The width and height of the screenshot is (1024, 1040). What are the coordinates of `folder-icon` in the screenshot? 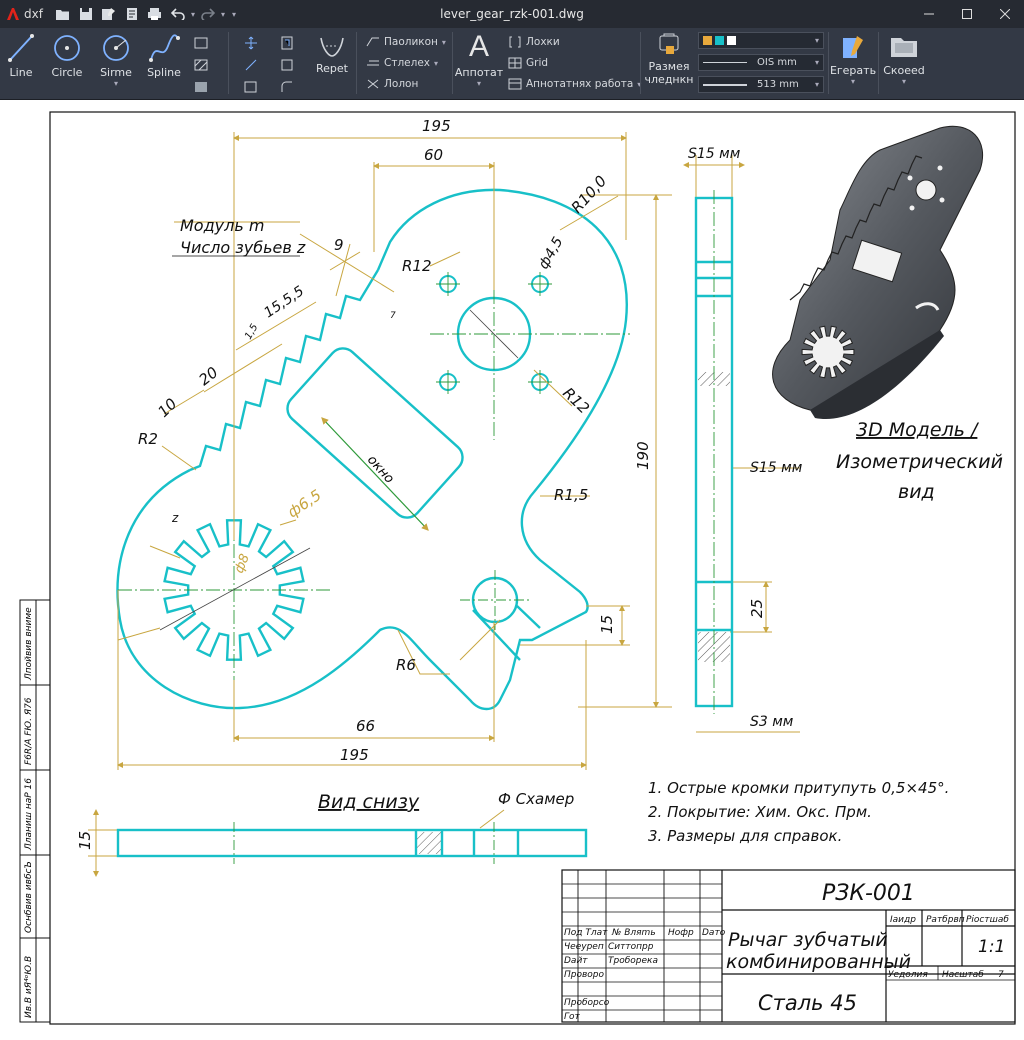 It's located at (904, 47).